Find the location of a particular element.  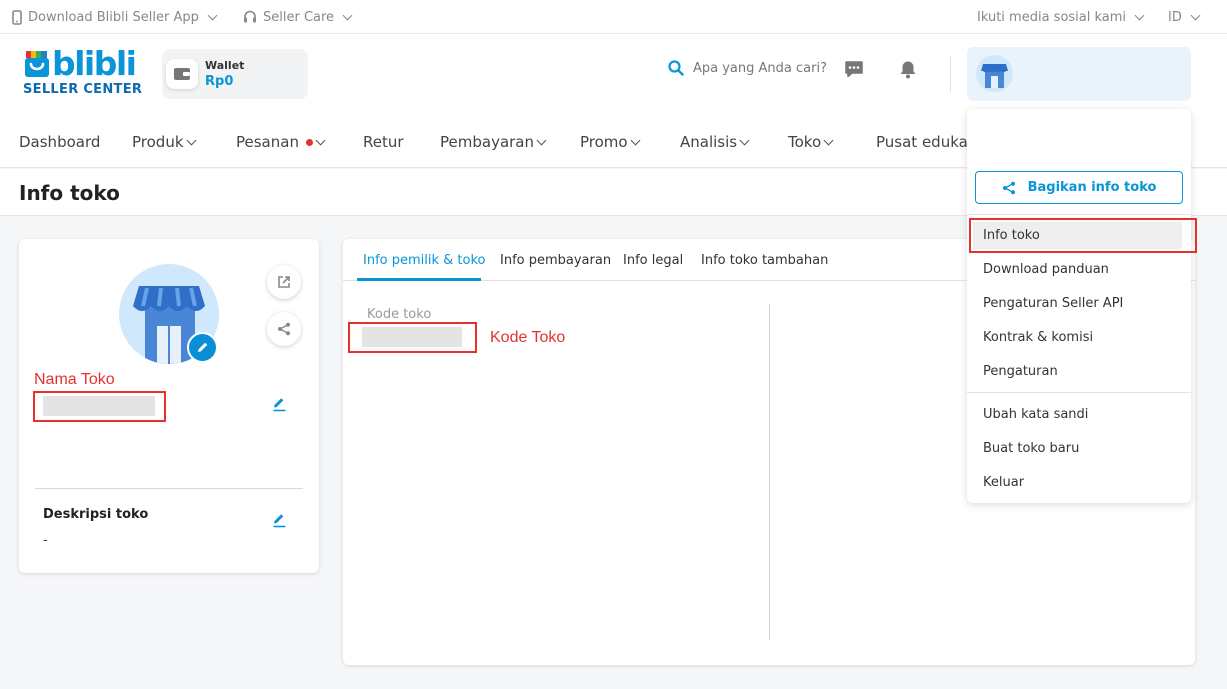

menu-item-keluar: Keluar is located at coordinates (1003, 482).